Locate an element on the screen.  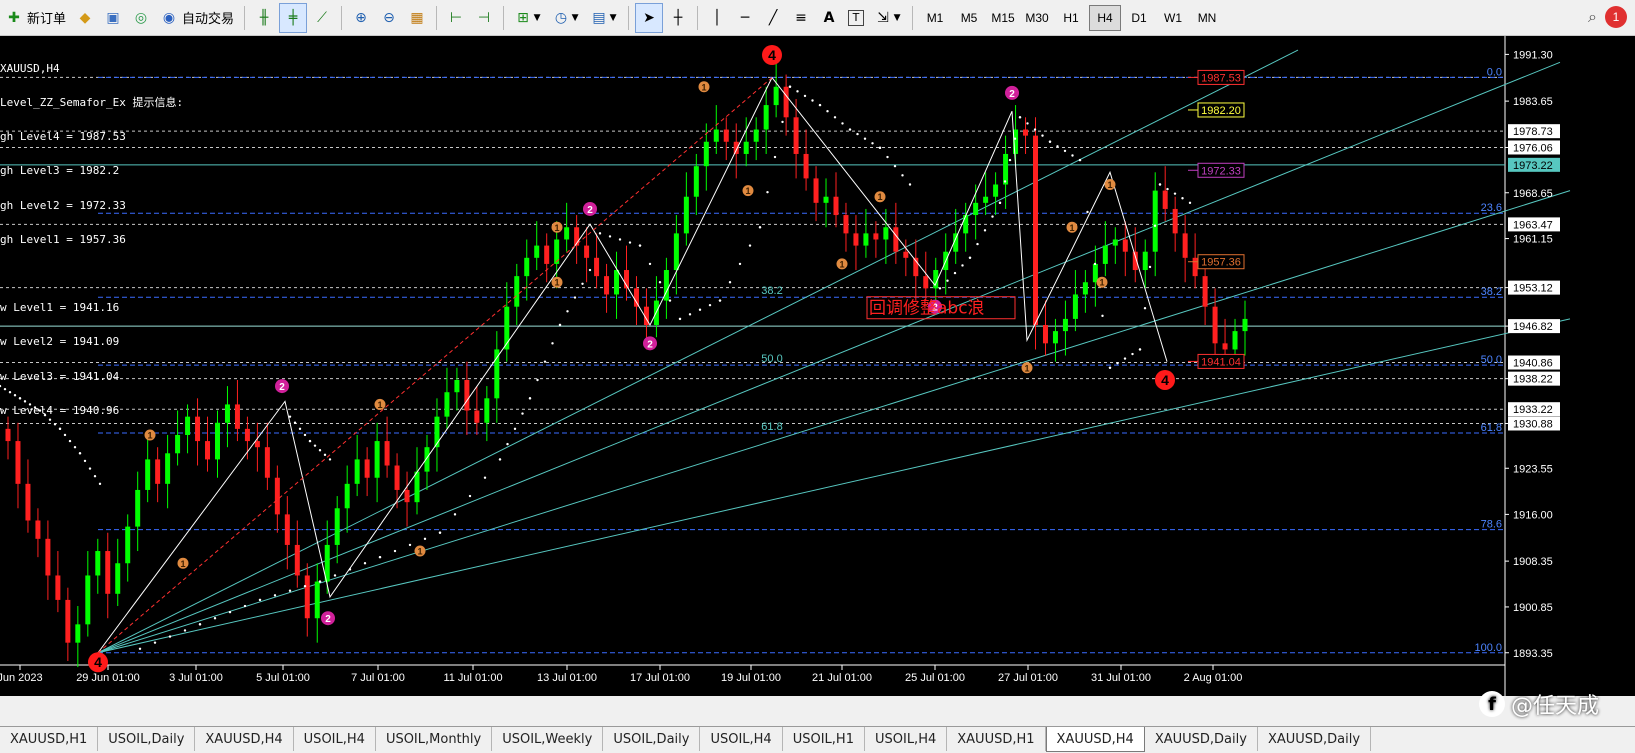
templates-button: ▤ ▼ is located at coordinates (604, 18).